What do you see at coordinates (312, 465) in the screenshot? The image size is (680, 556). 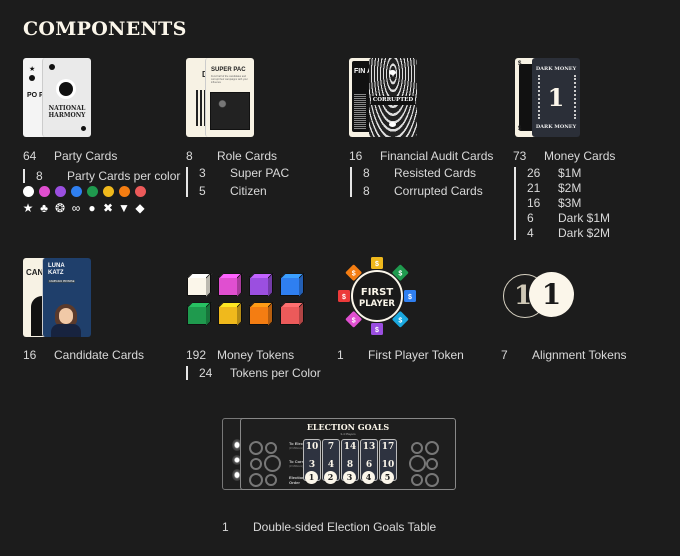 I see `to-corrupt-value: 3` at bounding box center [312, 465].